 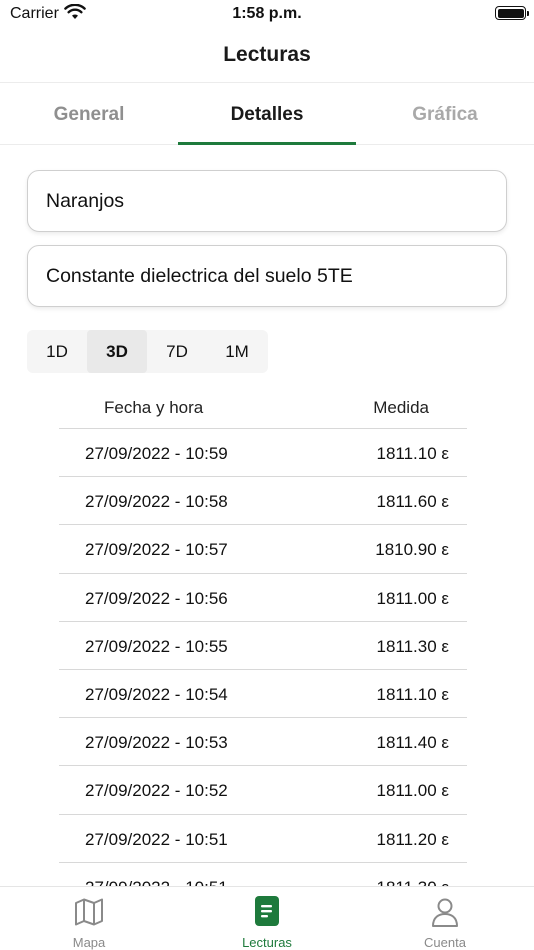 I want to click on cell-date: 27/09/2022 - 10:51, so click(x=156, y=839).